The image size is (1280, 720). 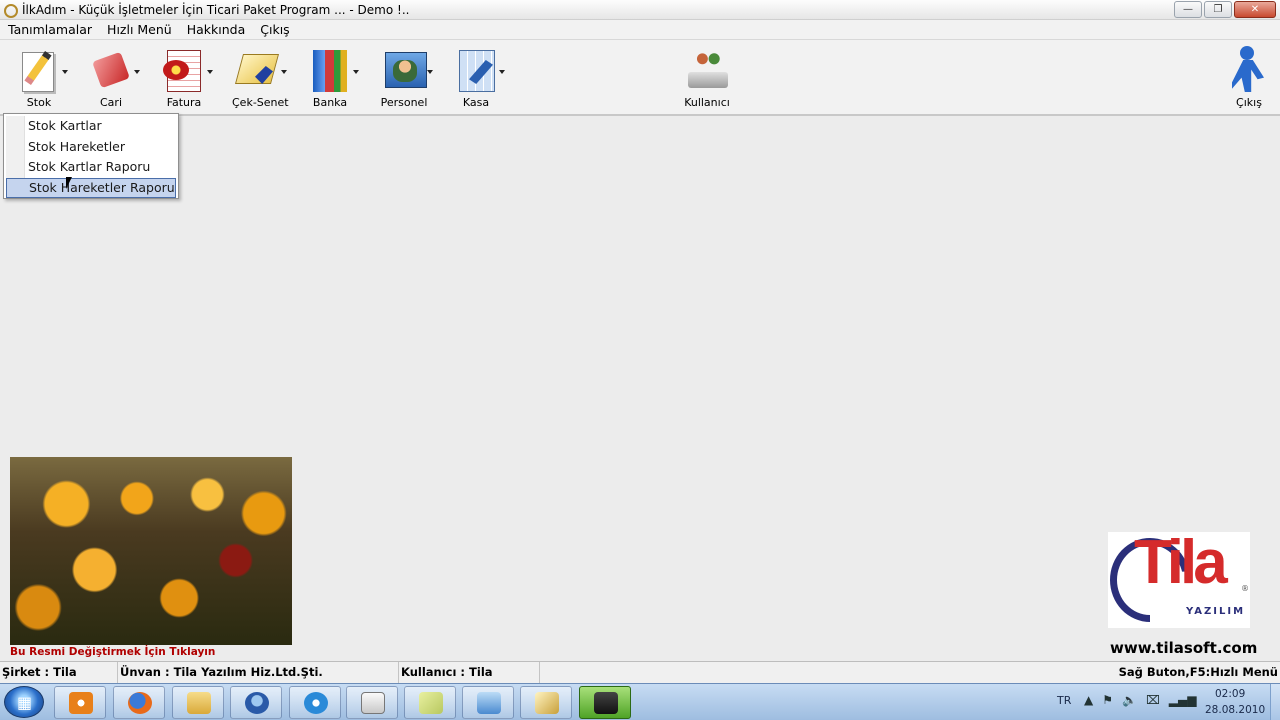 I want to click on firefox-icon, so click(x=140, y=703).